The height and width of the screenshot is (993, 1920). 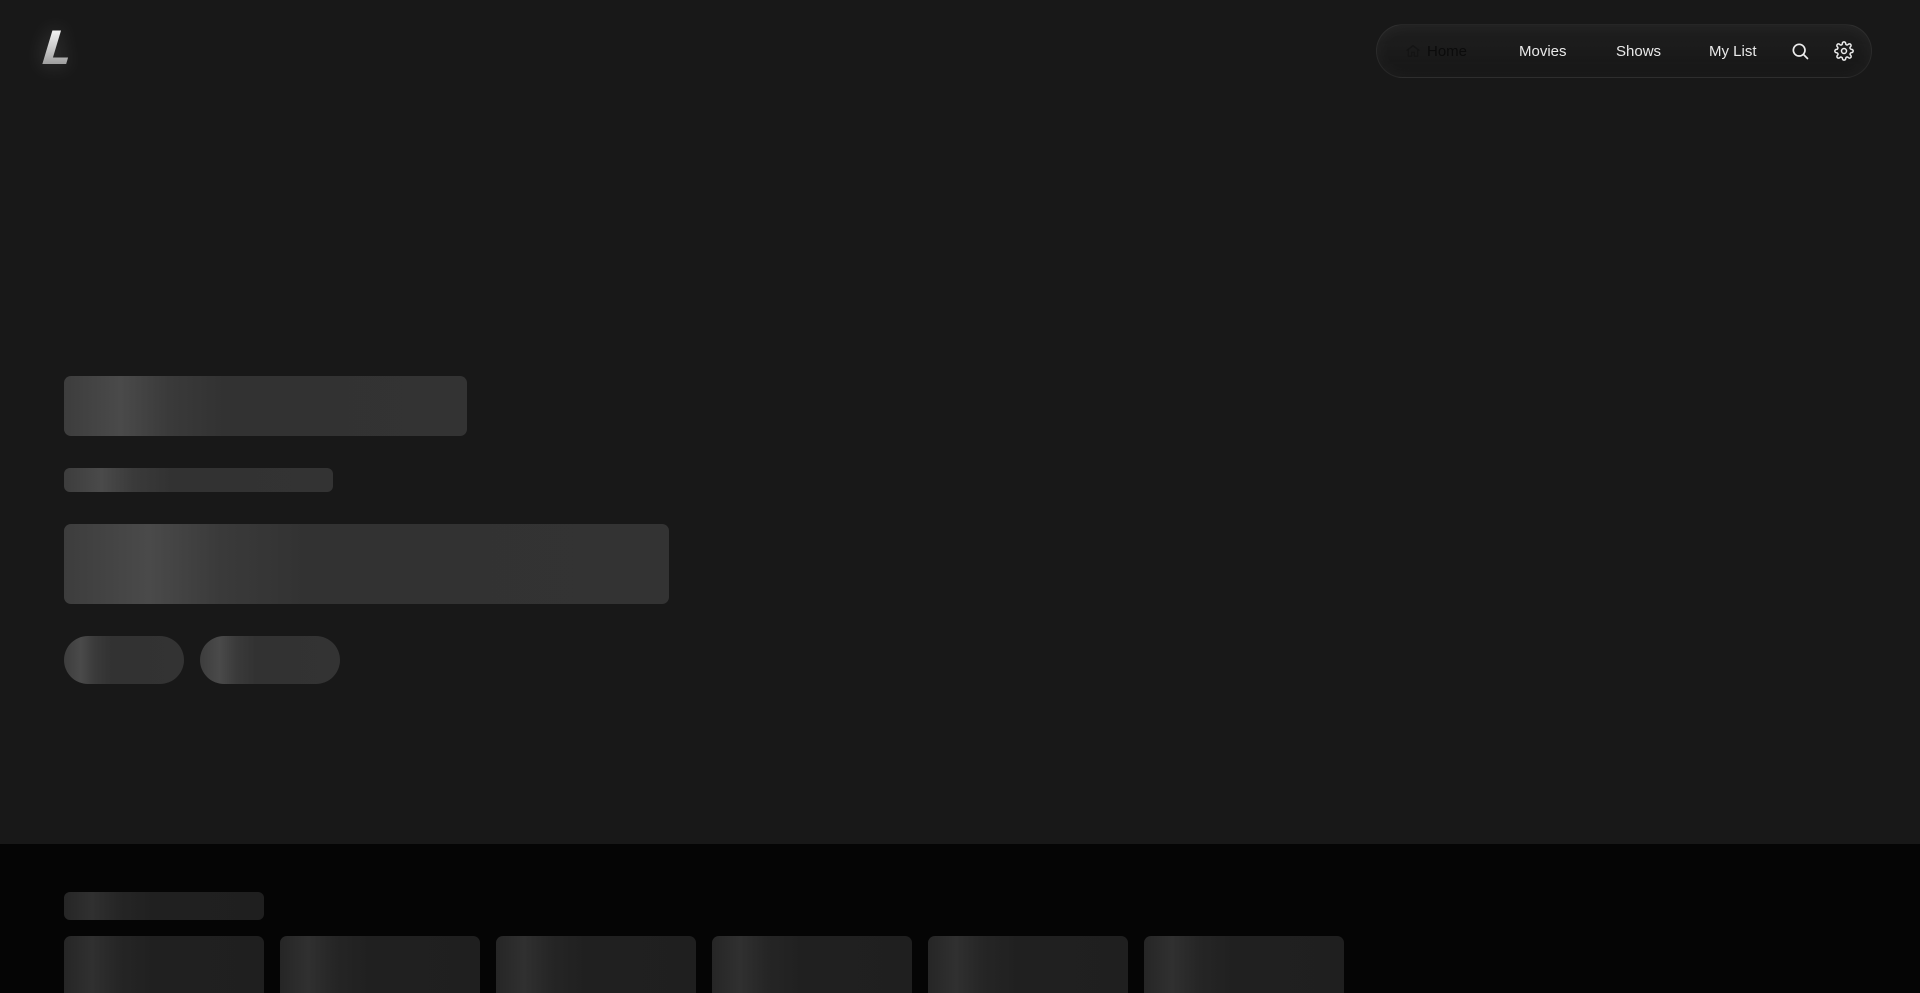 I want to click on nav-item-shows-label: Shows, so click(x=1639, y=51).